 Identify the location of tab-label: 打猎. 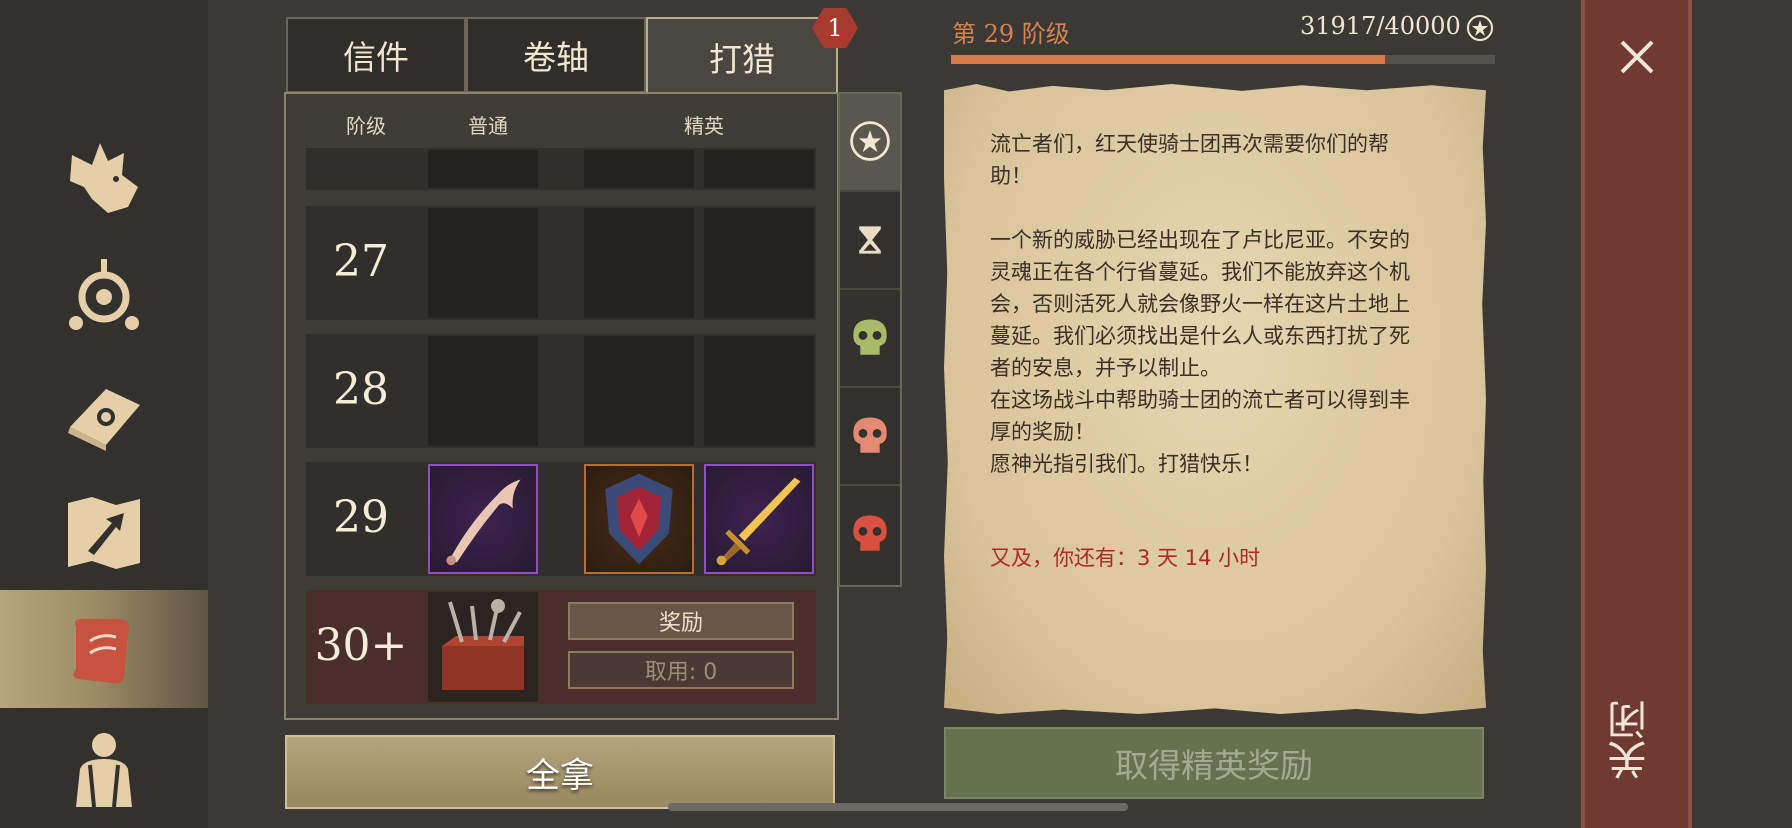
(742, 59).